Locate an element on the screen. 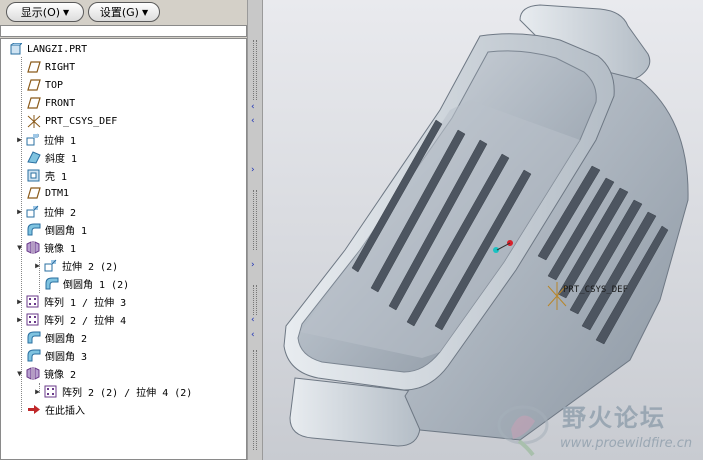 The image size is (703, 460). coordinate-system-icon is located at coordinates (34, 121).